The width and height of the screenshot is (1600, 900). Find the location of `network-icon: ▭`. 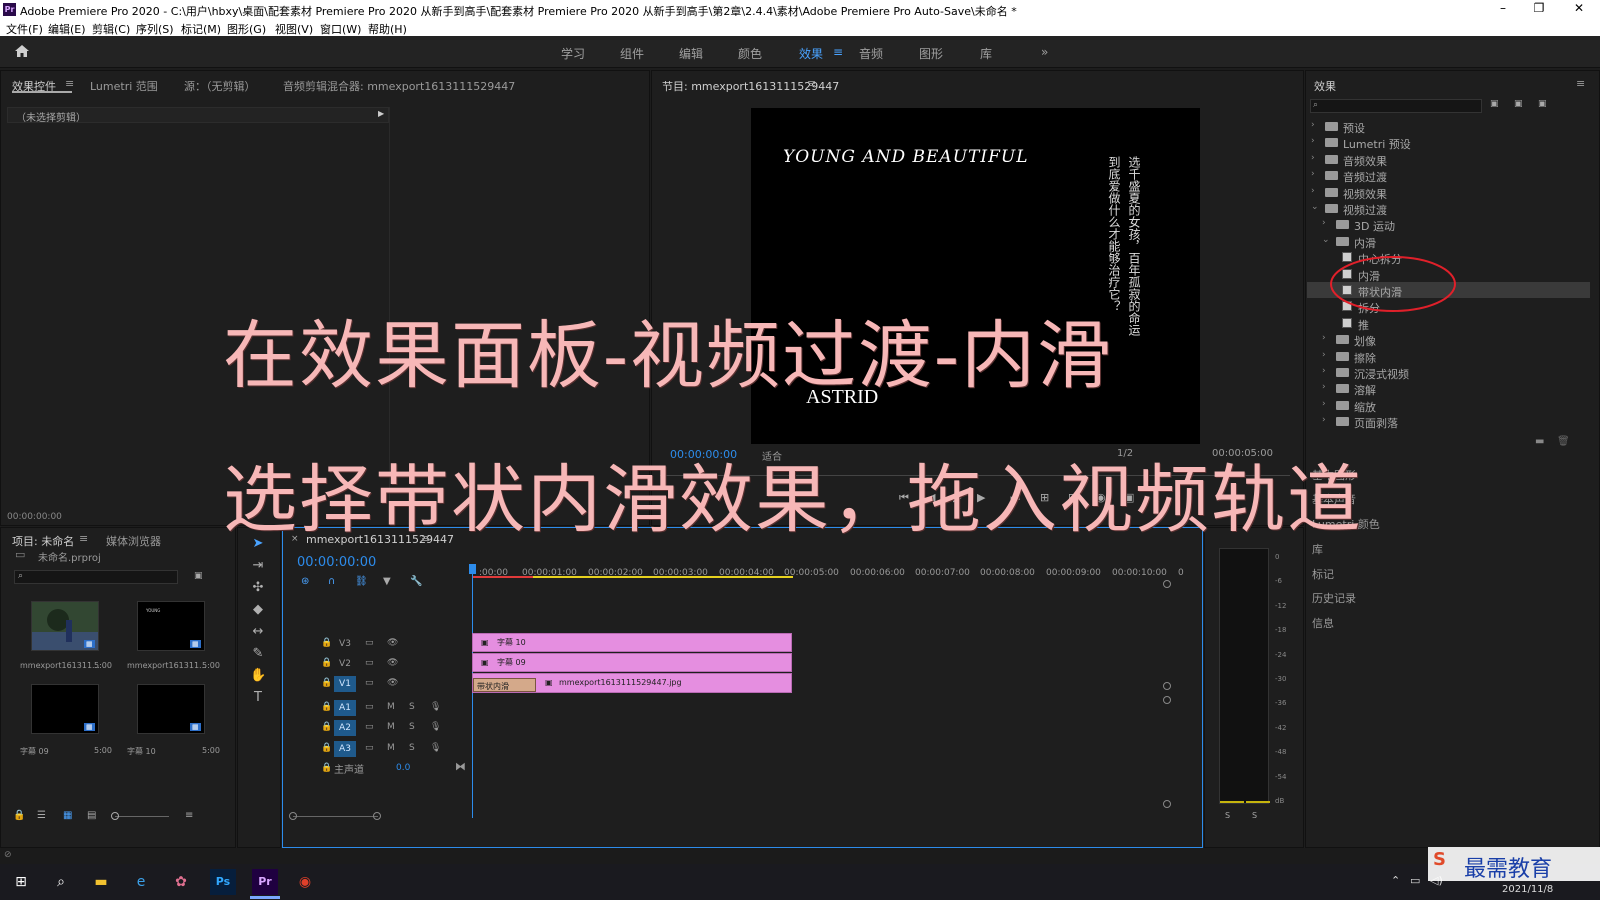

network-icon: ▭ is located at coordinates (1415, 880).